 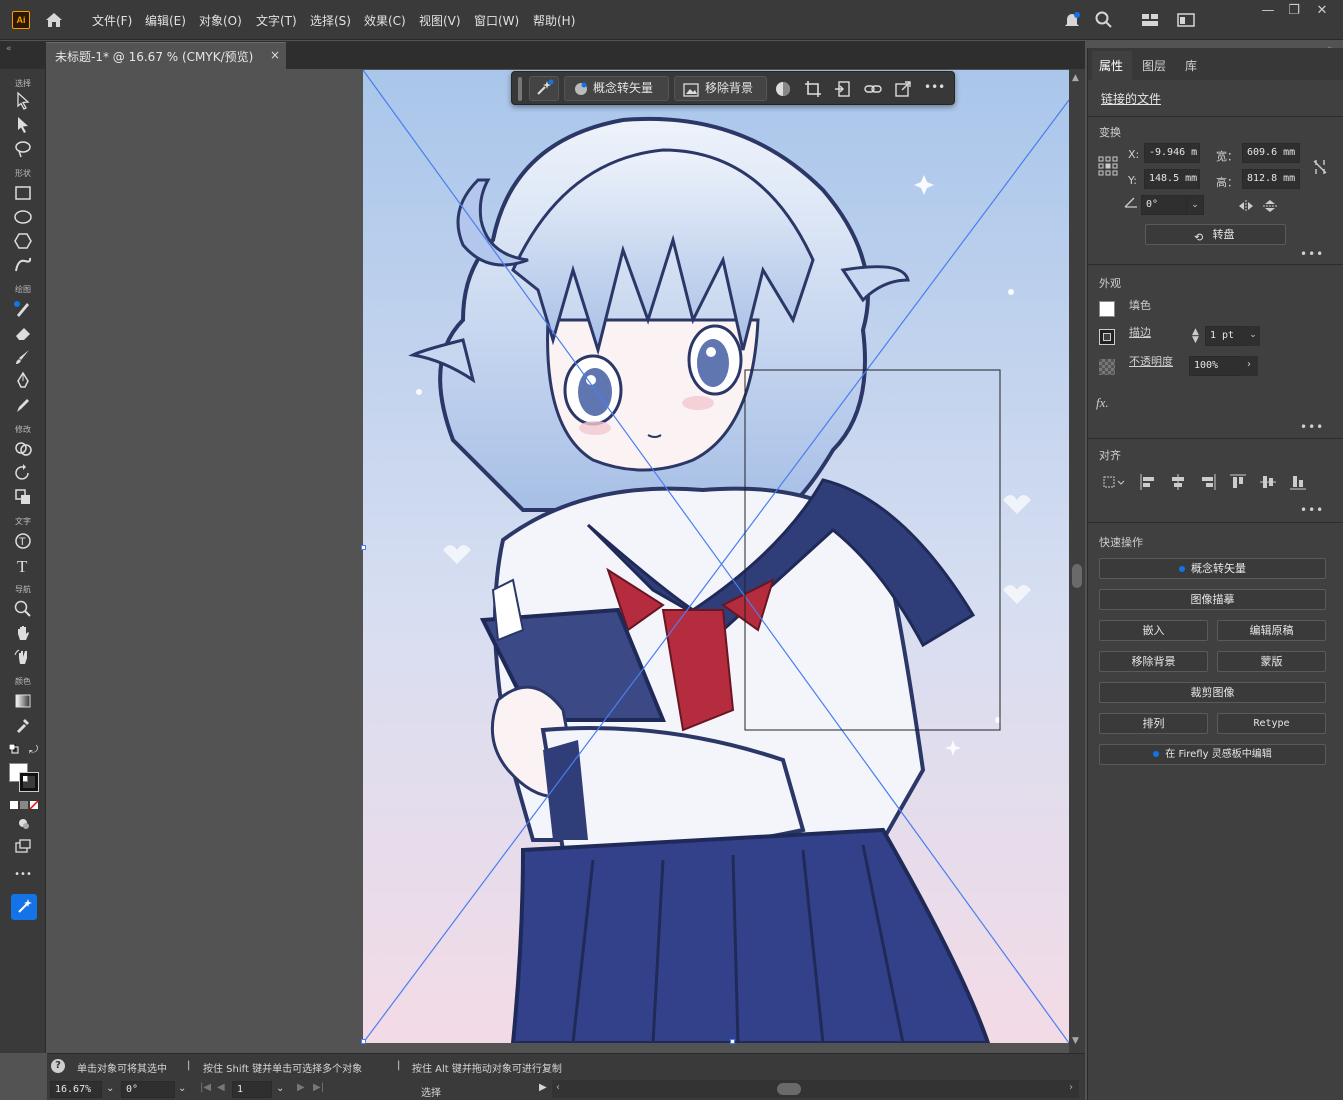 I want to click on edit-toolbar-more: •••, so click(x=23, y=874).